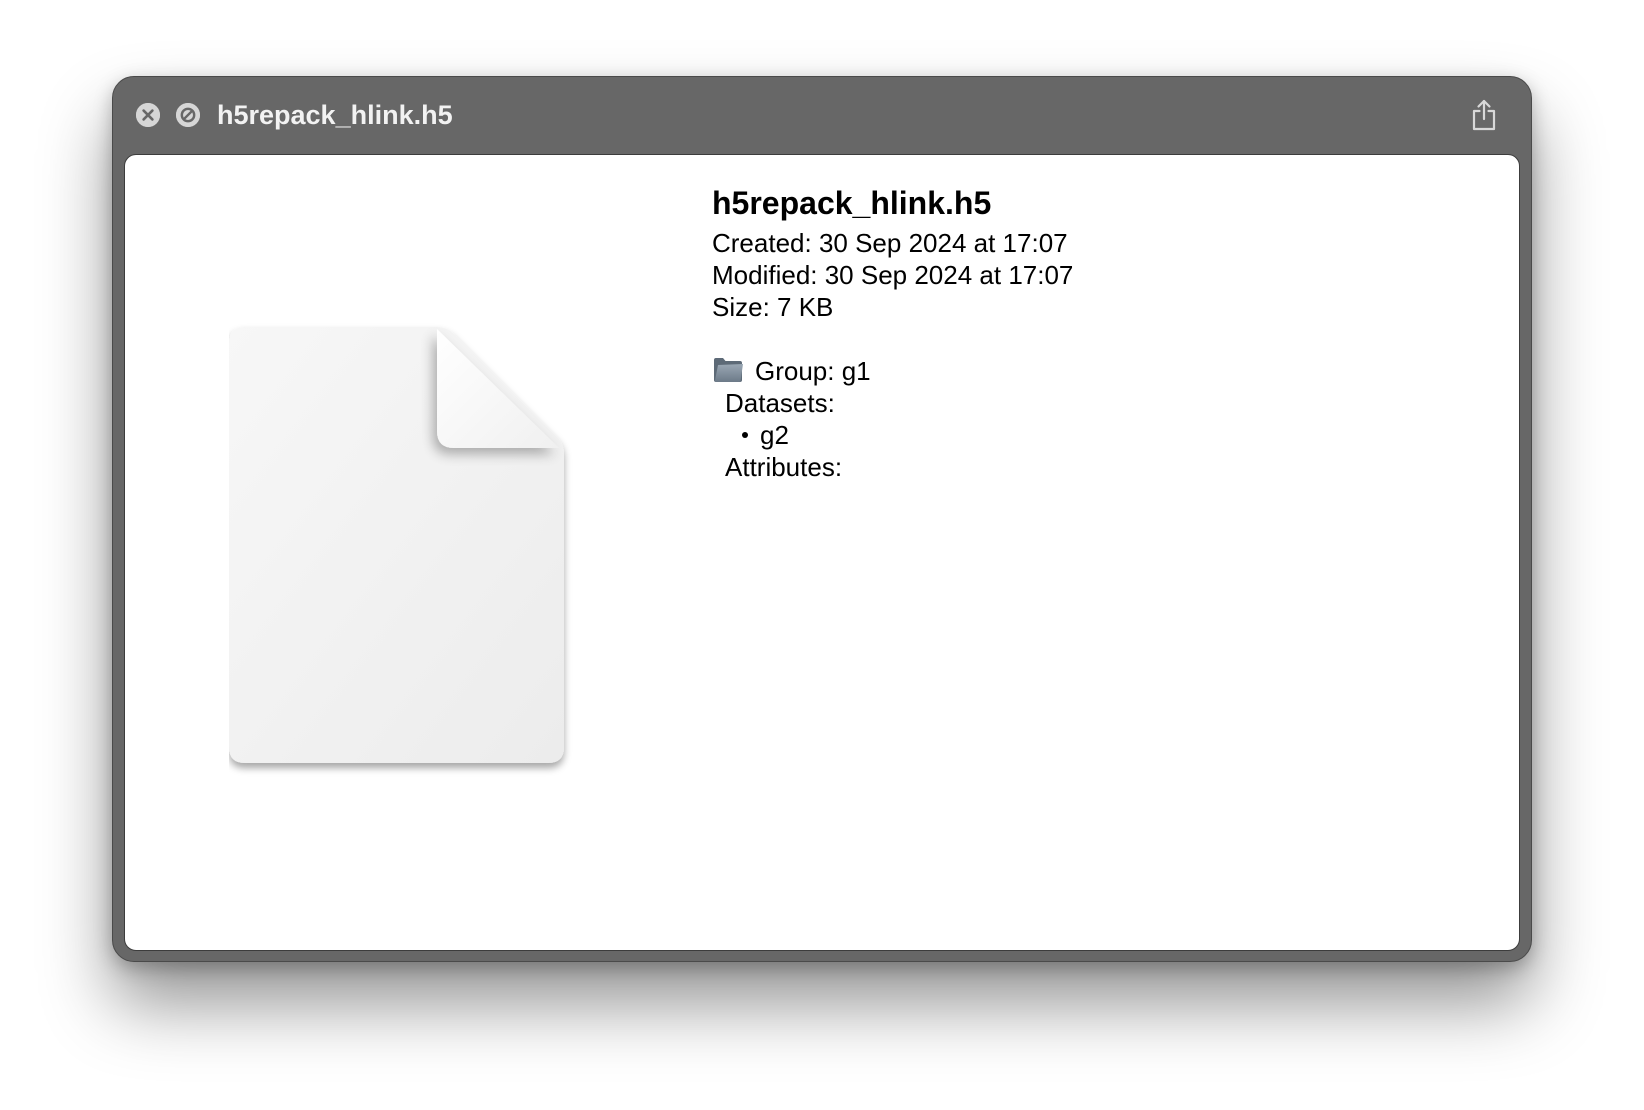  Describe the element at coordinates (1092, 435) in the screenshot. I see `list-item: g2` at that location.